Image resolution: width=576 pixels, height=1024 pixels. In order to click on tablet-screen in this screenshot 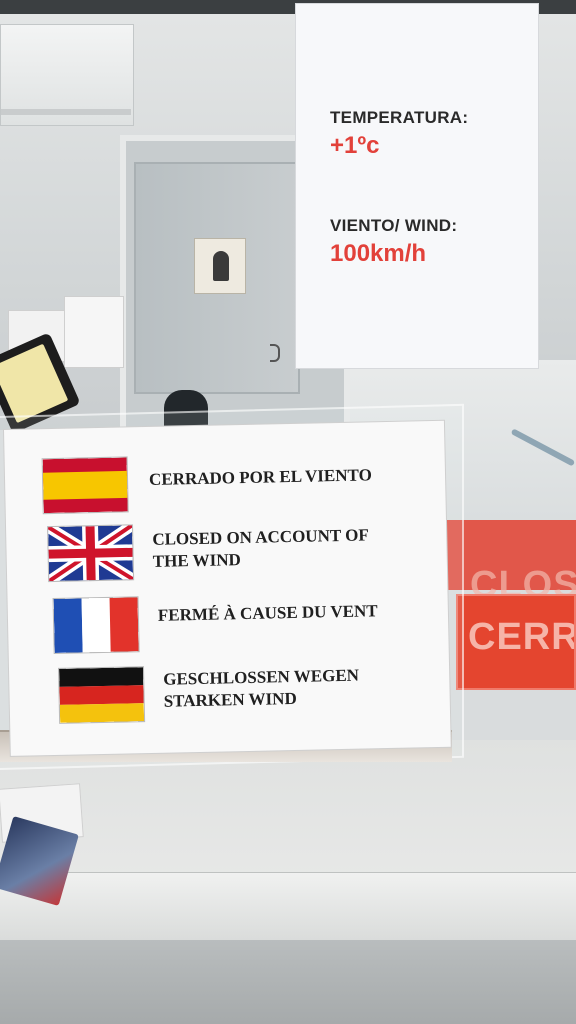, I will do `click(34, 383)`.